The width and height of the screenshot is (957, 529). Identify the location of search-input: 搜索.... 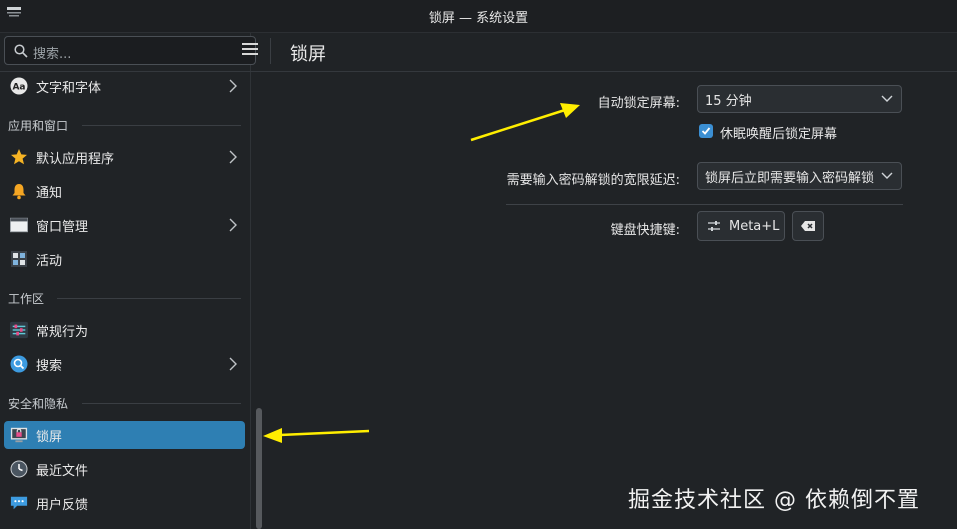
(130, 50).